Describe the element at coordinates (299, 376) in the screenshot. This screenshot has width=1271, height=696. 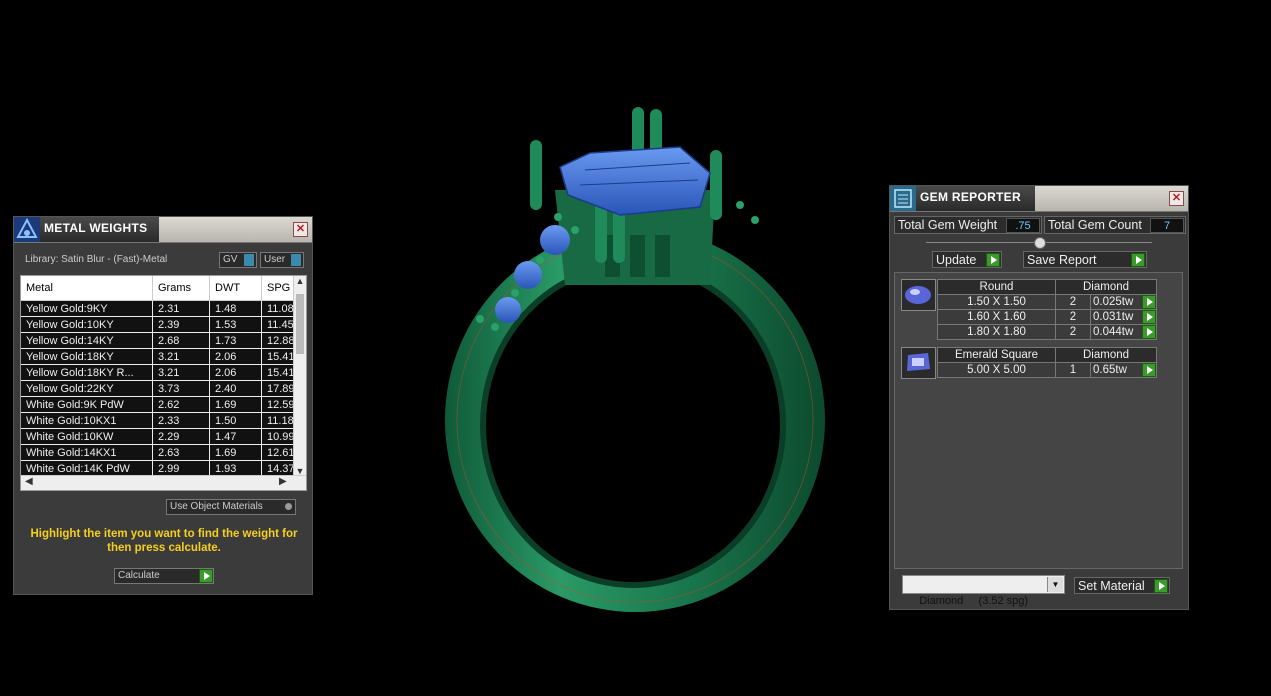
I see `vertical-scrollbar: ▲ ▼` at that location.